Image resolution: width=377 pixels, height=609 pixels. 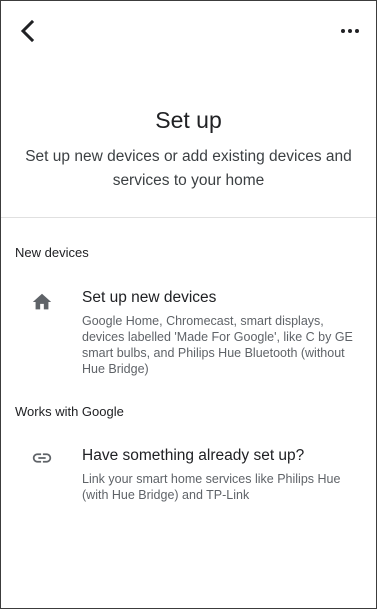 What do you see at coordinates (149, 297) in the screenshot?
I see `item-title: Set up new devices` at bounding box center [149, 297].